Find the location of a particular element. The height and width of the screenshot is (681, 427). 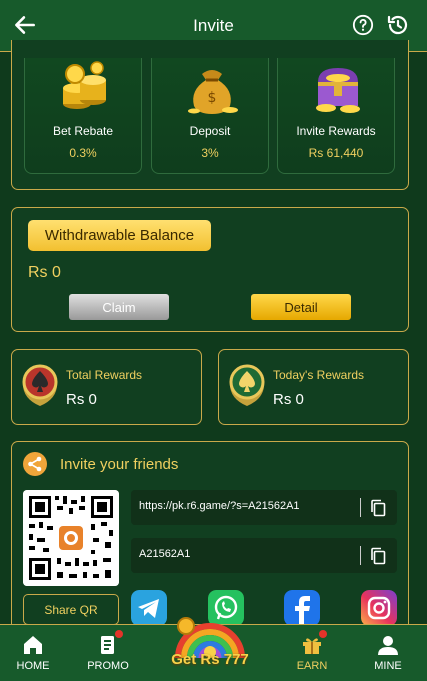

total-rewards-panel: Total Rewards Rs 0 is located at coordinates (106, 387).